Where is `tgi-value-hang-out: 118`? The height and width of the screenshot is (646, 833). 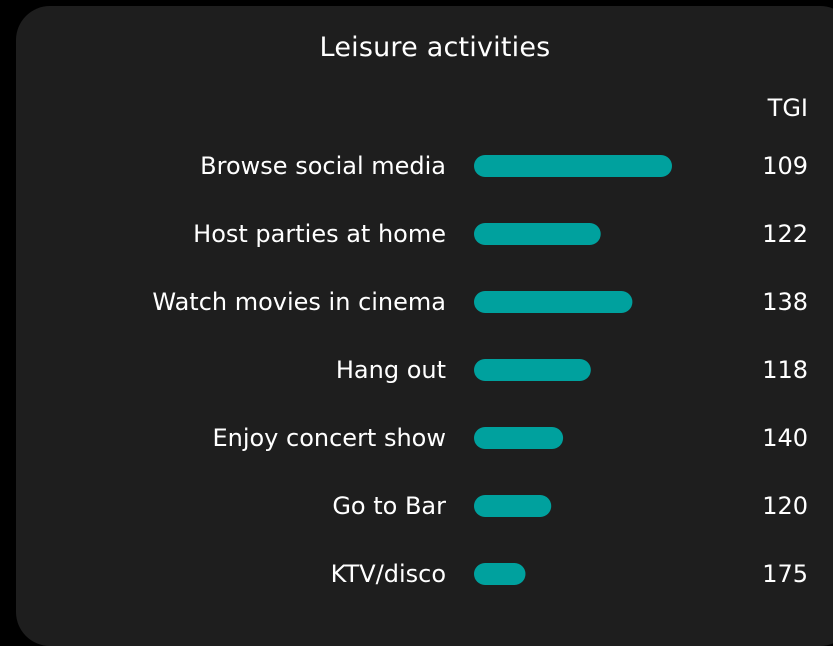
tgi-value-hang-out: 118 is located at coordinates (785, 370).